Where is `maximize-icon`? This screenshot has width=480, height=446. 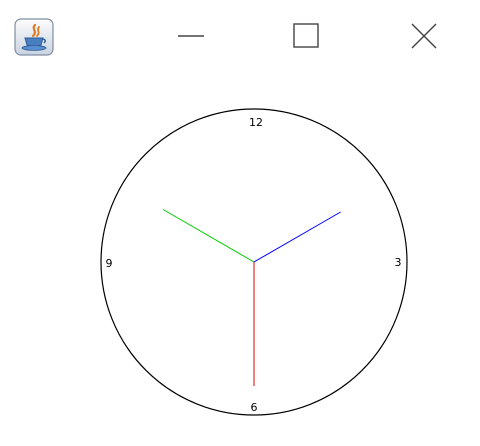
maximize-icon is located at coordinates (306, 35).